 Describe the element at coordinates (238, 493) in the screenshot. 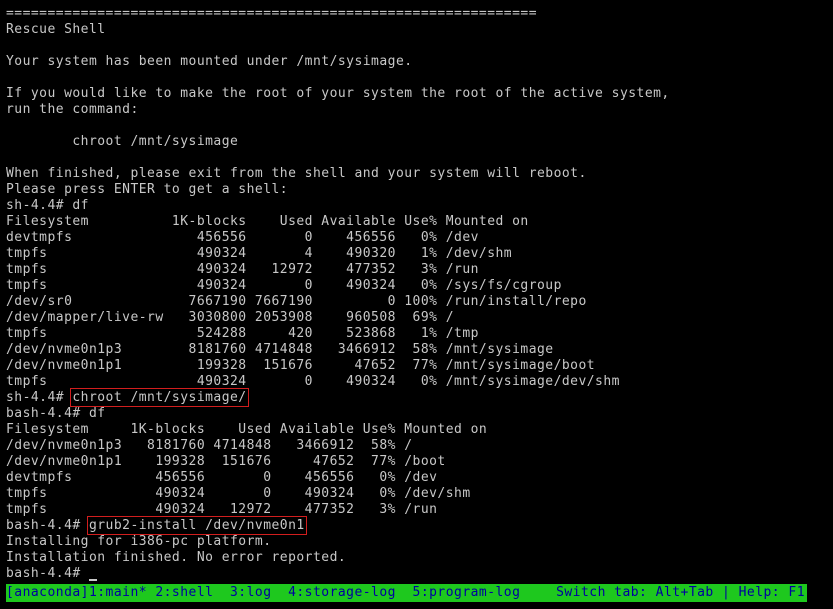

I see `terminal-line: tmpfs 490324 0 490324 0% /dev/shm` at that location.